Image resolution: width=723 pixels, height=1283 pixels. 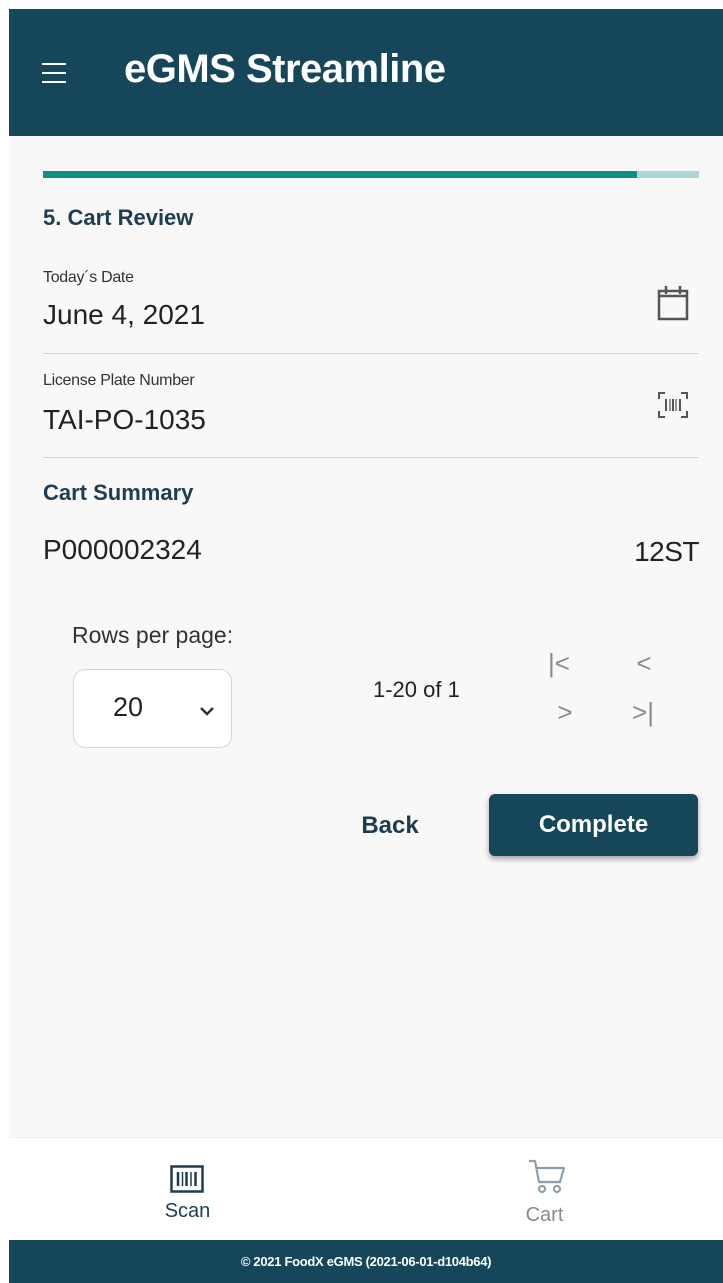 What do you see at coordinates (371, 308) in the screenshot?
I see `date-field: Today´s Date June 4, 2021` at bounding box center [371, 308].